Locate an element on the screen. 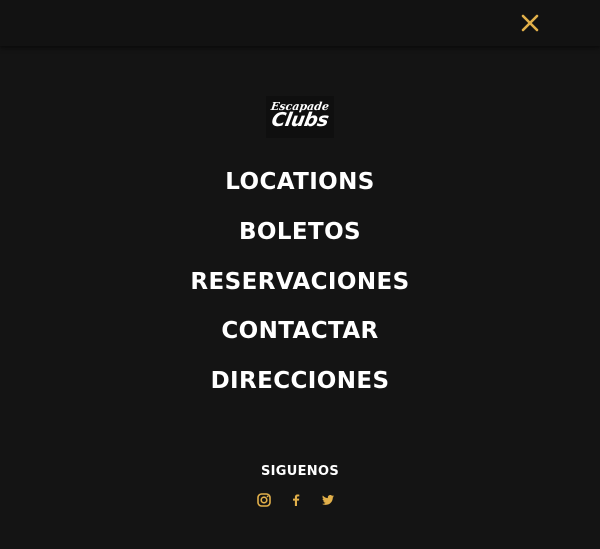 This screenshot has width=600, height=549. menu-item-direcciones: DIRECCIONES is located at coordinates (300, 390).